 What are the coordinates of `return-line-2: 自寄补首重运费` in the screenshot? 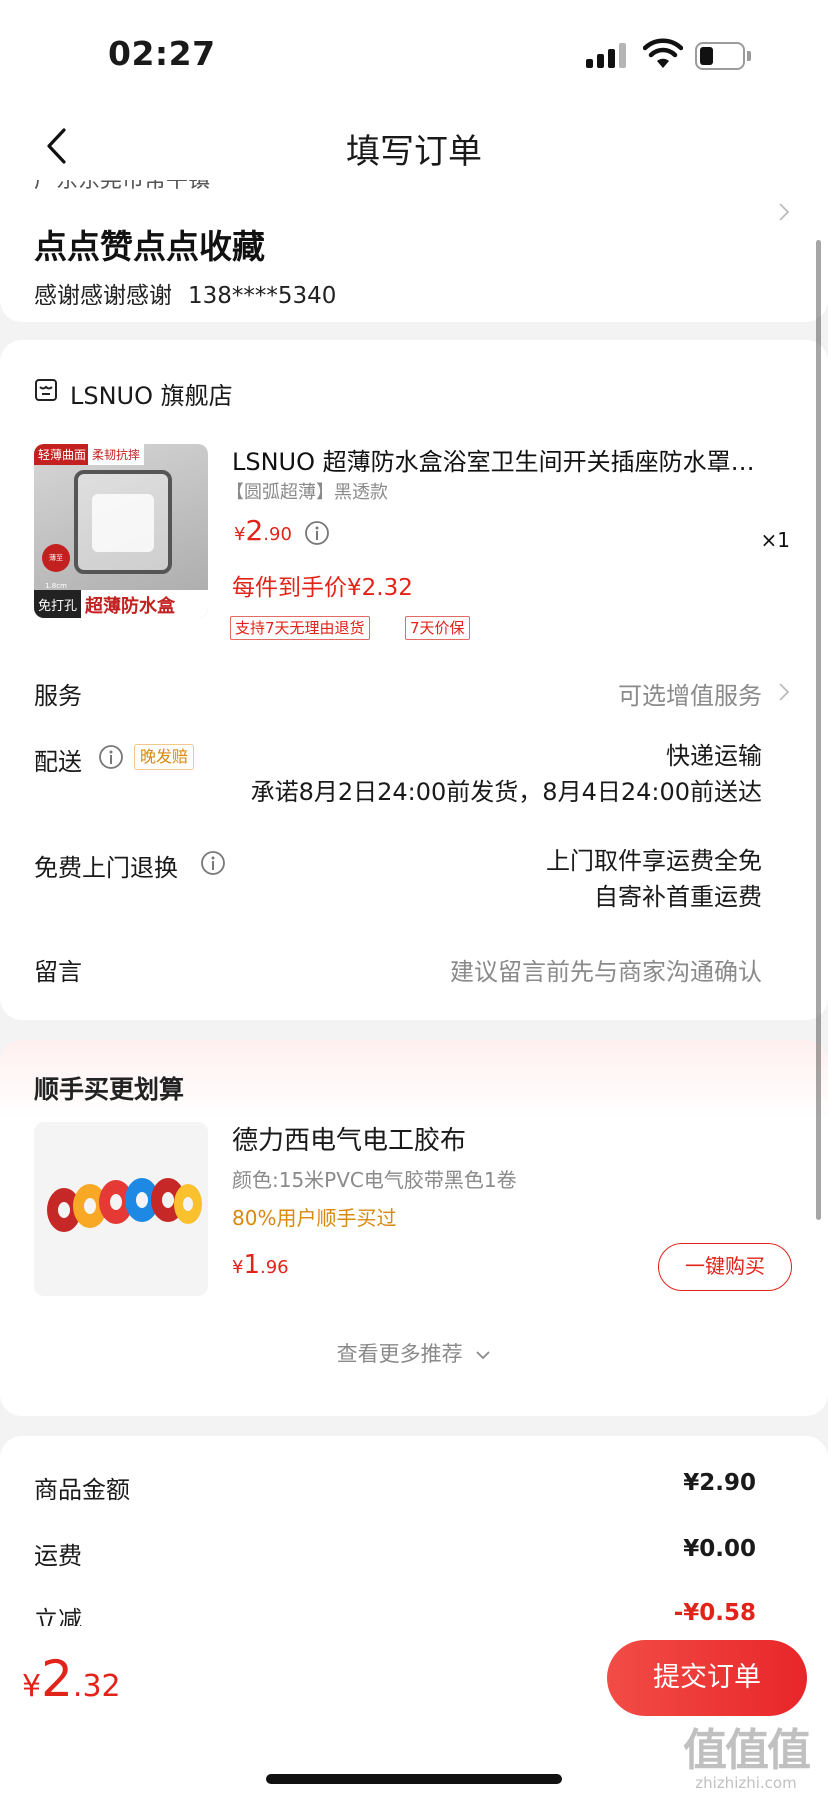 It's located at (678, 897).